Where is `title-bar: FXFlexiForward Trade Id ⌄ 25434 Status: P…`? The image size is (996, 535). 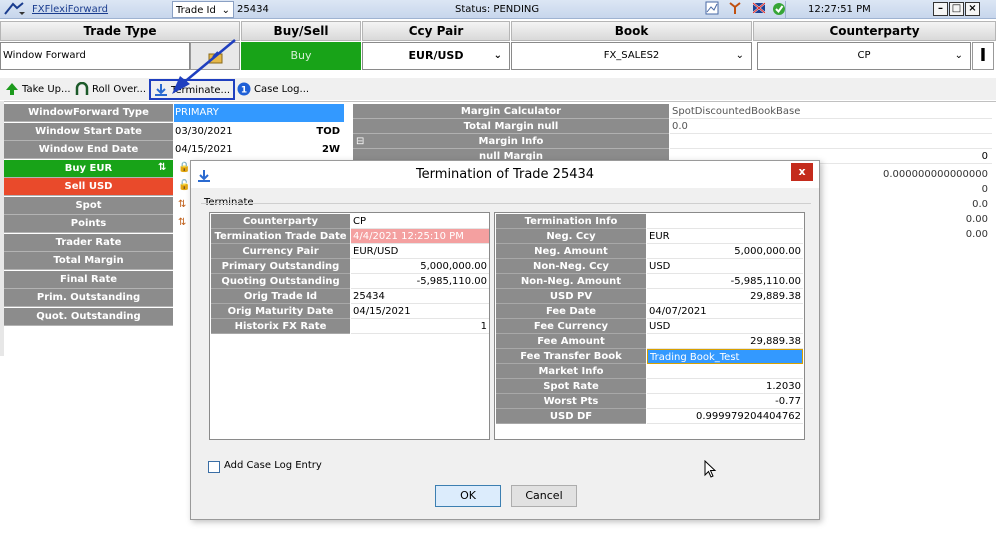
title-bar: FXFlexiForward Trade Id ⌄ 25434 Status: P… is located at coordinates (498, 9).